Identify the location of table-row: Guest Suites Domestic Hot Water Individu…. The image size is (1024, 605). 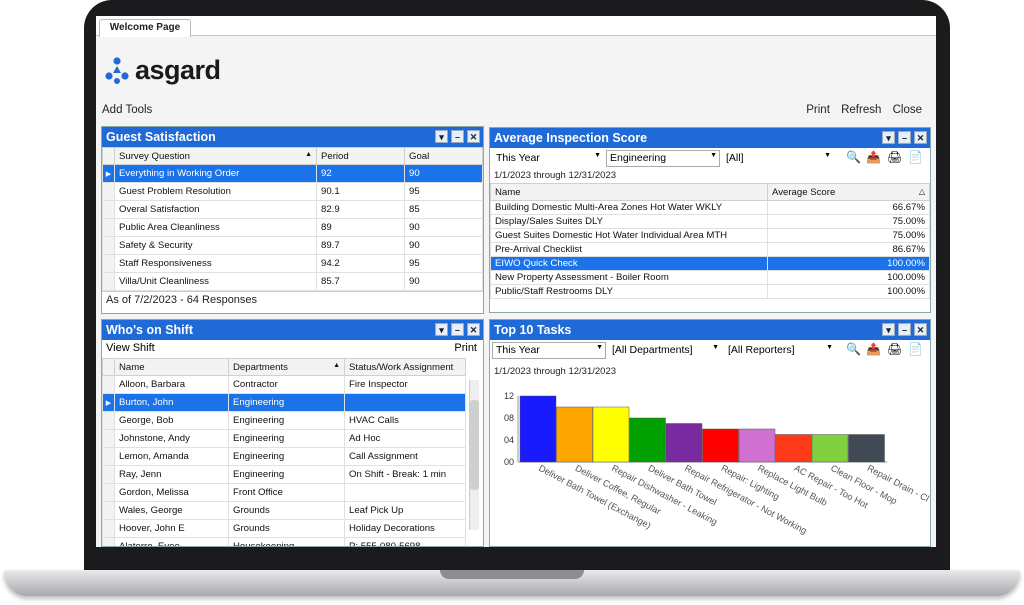
(710, 235).